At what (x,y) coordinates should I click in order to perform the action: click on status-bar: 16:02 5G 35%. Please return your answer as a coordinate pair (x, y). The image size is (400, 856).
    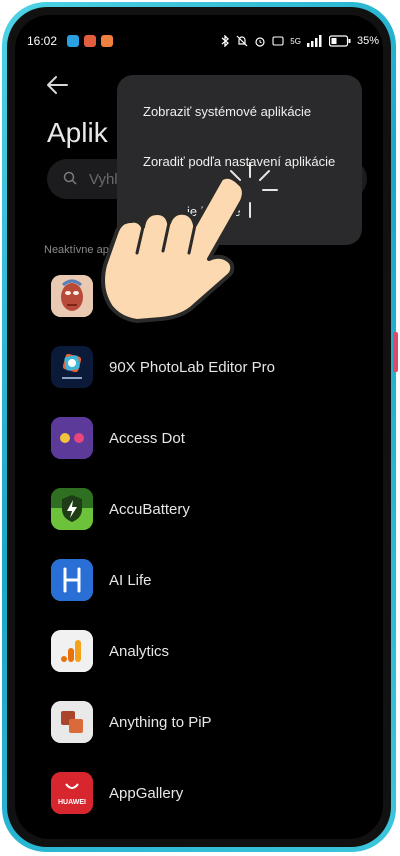
    Looking at the image, I should click on (203, 42).